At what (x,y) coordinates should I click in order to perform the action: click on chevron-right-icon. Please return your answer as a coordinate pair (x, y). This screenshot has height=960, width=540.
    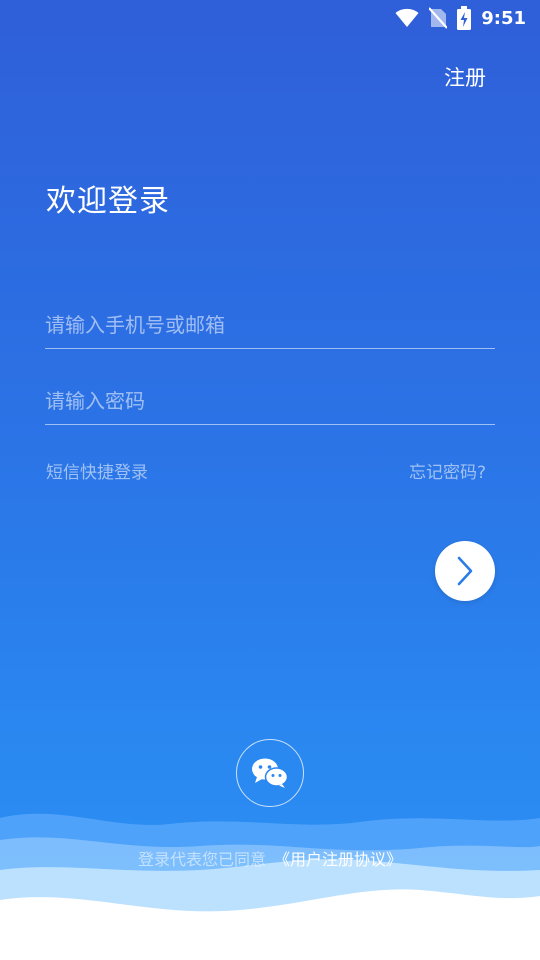
    Looking at the image, I should click on (465, 571).